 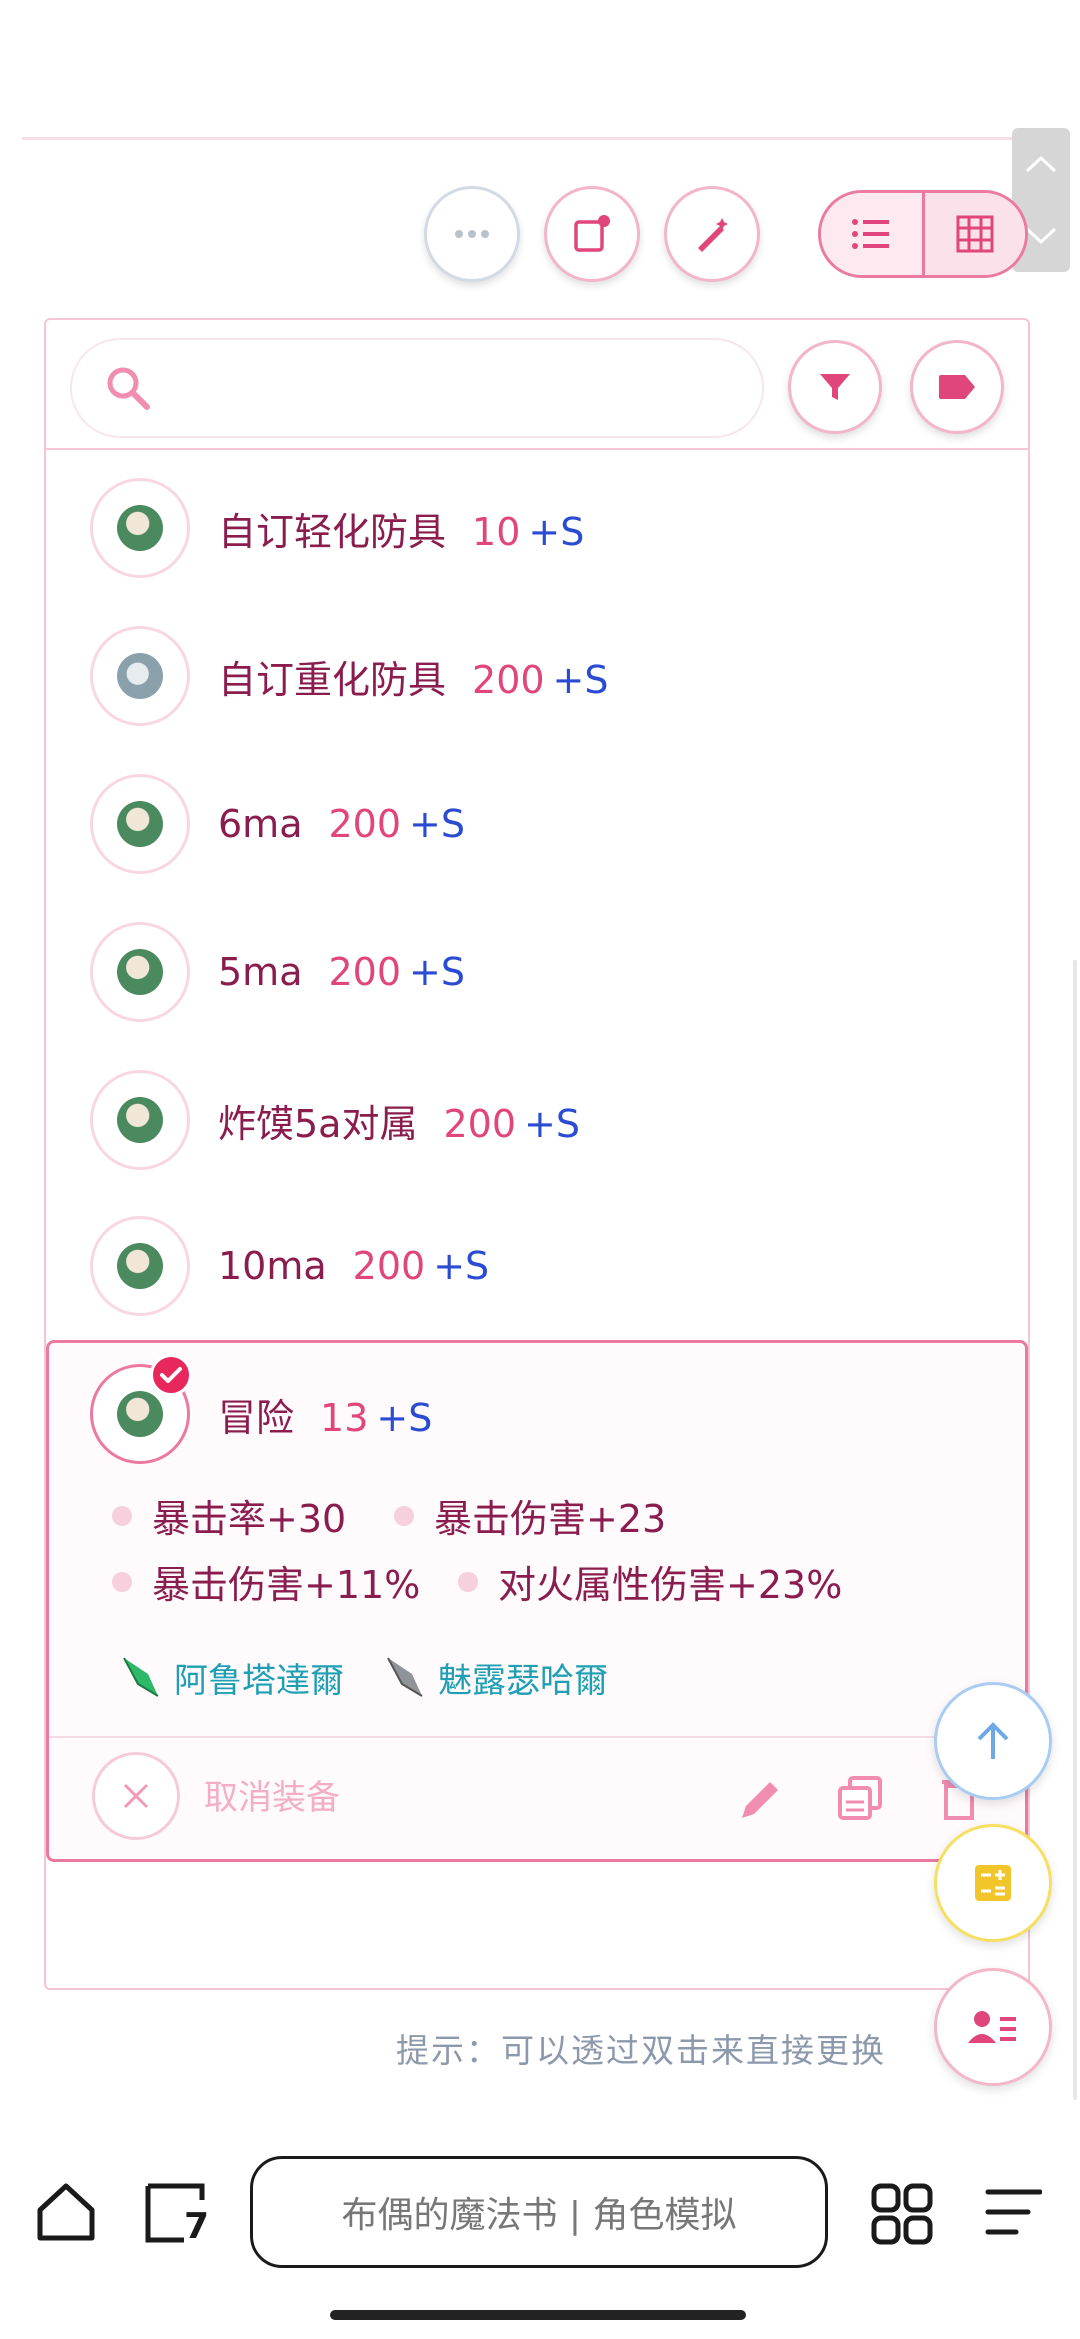 I want to click on edit-button, so click(x=761, y=1801).